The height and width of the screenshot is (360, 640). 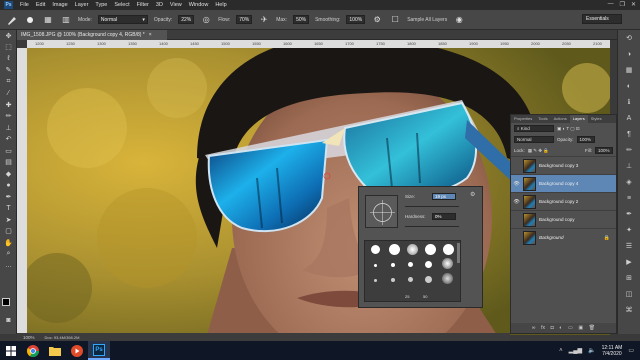 What do you see at coordinates (570, 328) in the screenshot?
I see `new-group-icon: ▭` at bounding box center [570, 328].